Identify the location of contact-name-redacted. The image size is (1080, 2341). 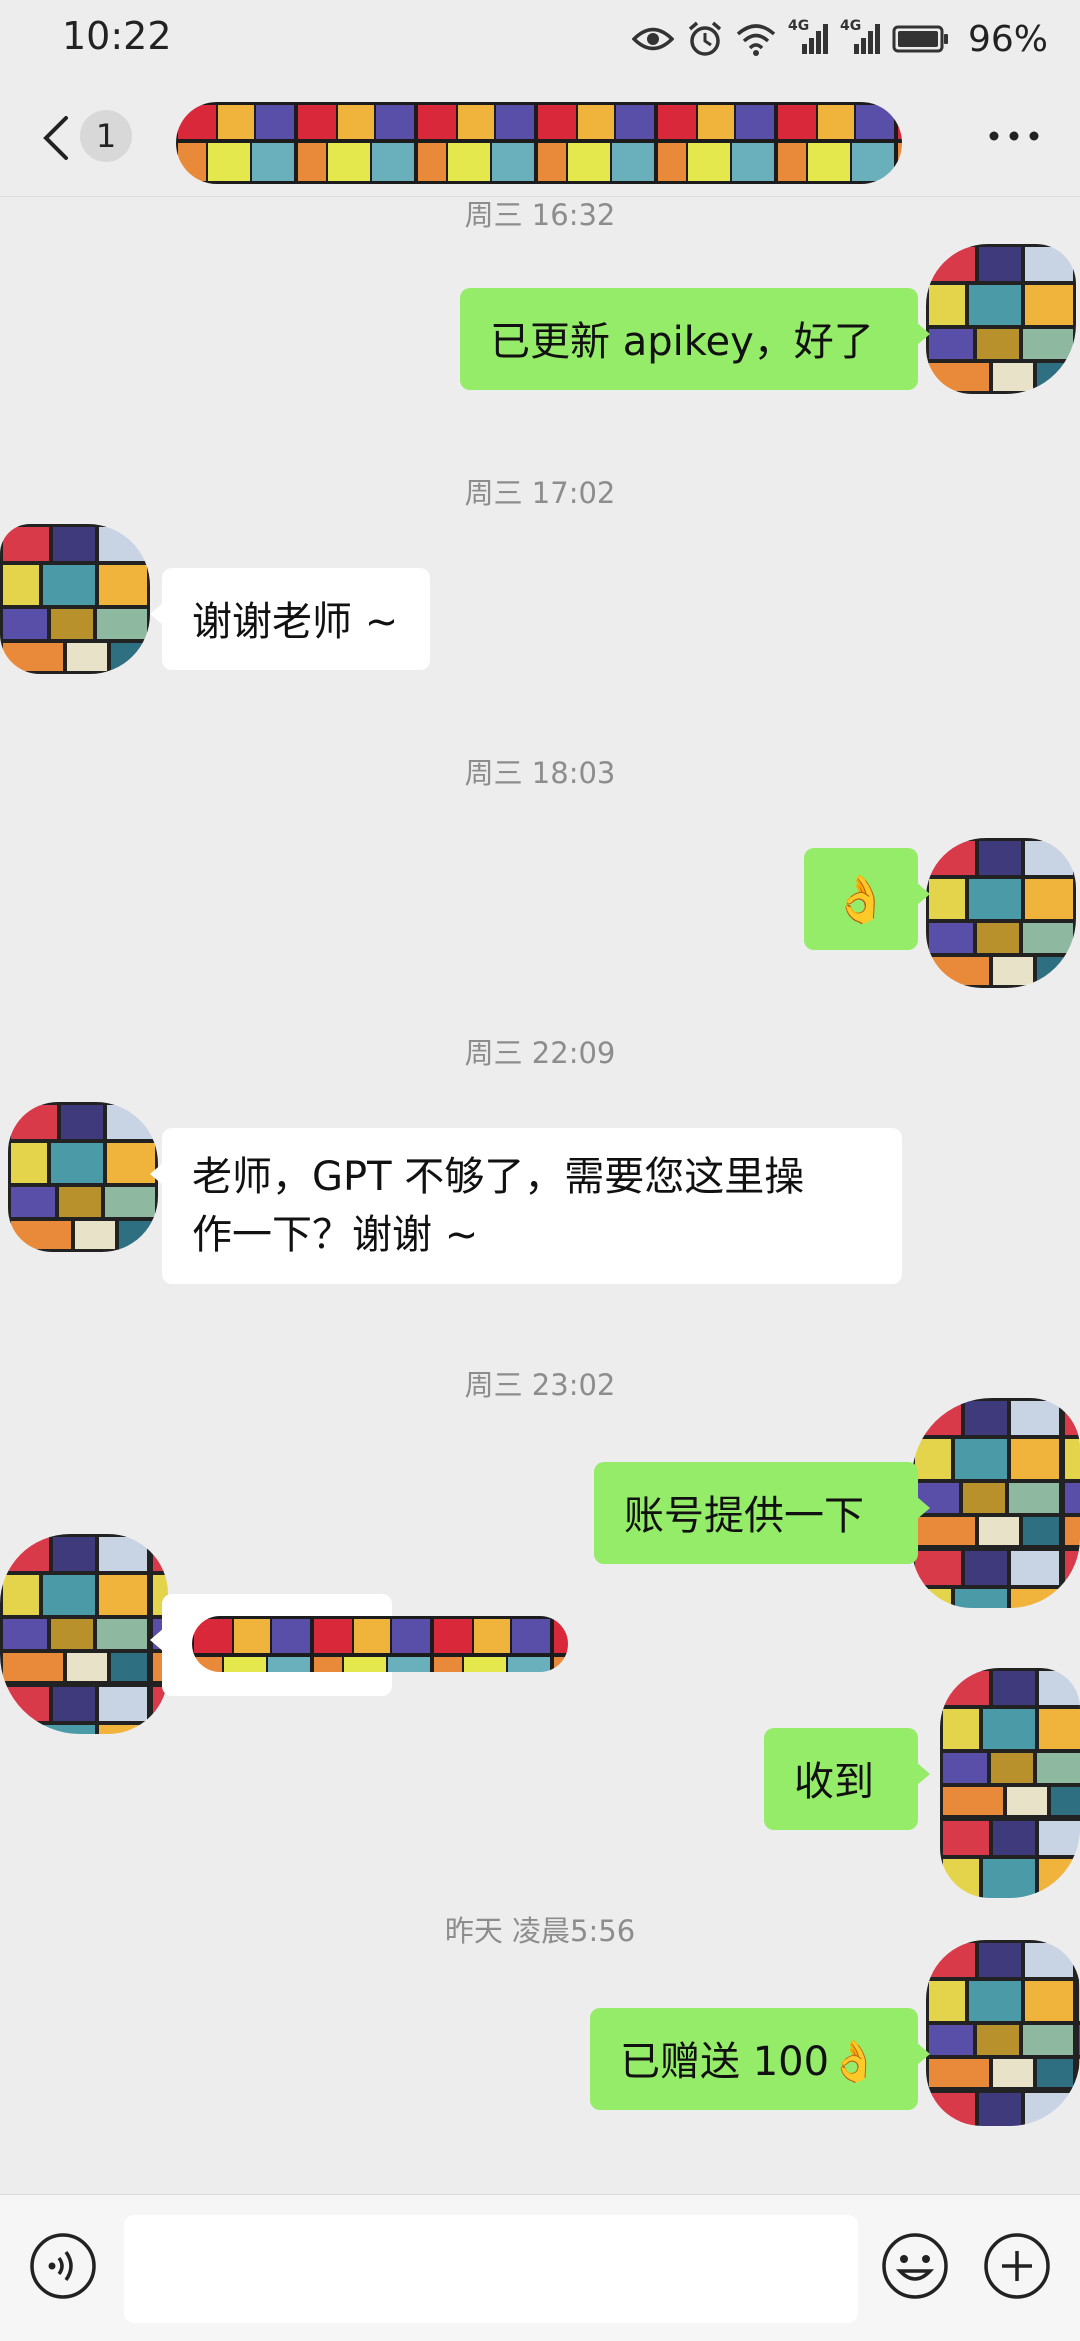
(539, 143).